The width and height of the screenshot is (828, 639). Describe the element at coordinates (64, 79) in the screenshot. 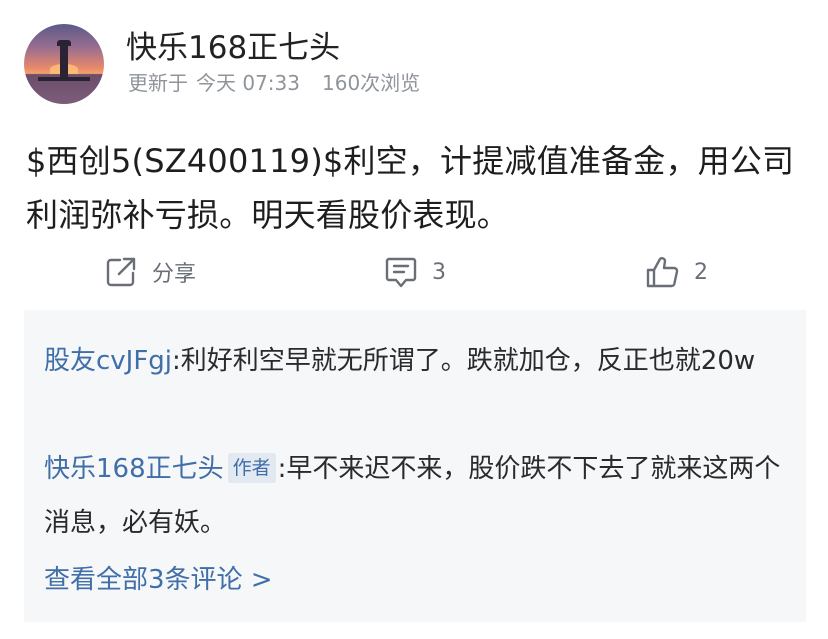

I see `avatar-pier` at that location.